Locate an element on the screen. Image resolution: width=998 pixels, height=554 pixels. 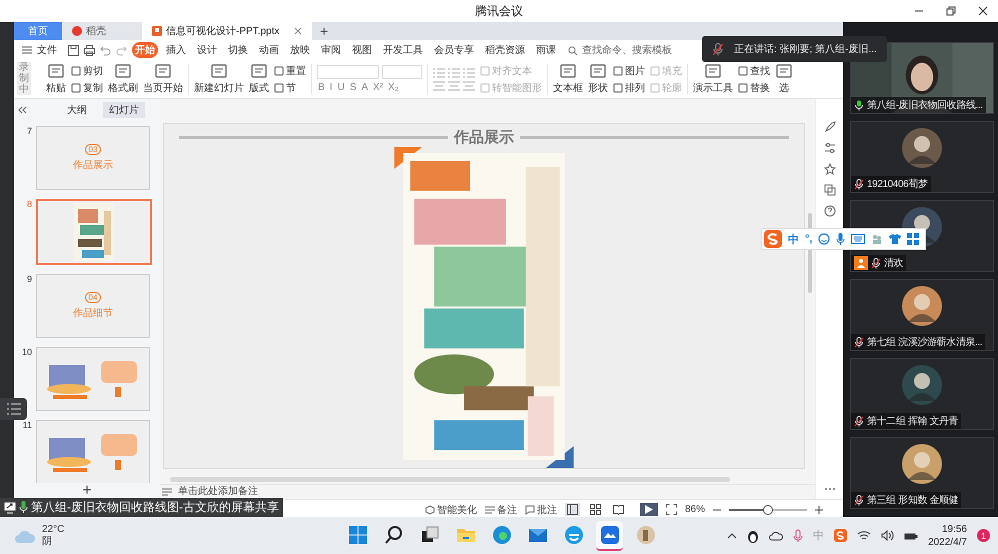
document-tab: 信息可视化设计-PPT.pptx is located at coordinates (227, 31).